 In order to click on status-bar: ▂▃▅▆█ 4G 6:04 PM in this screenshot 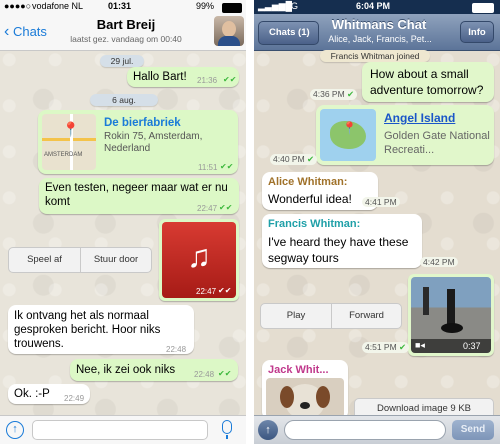, I will do `click(377, 7)`.